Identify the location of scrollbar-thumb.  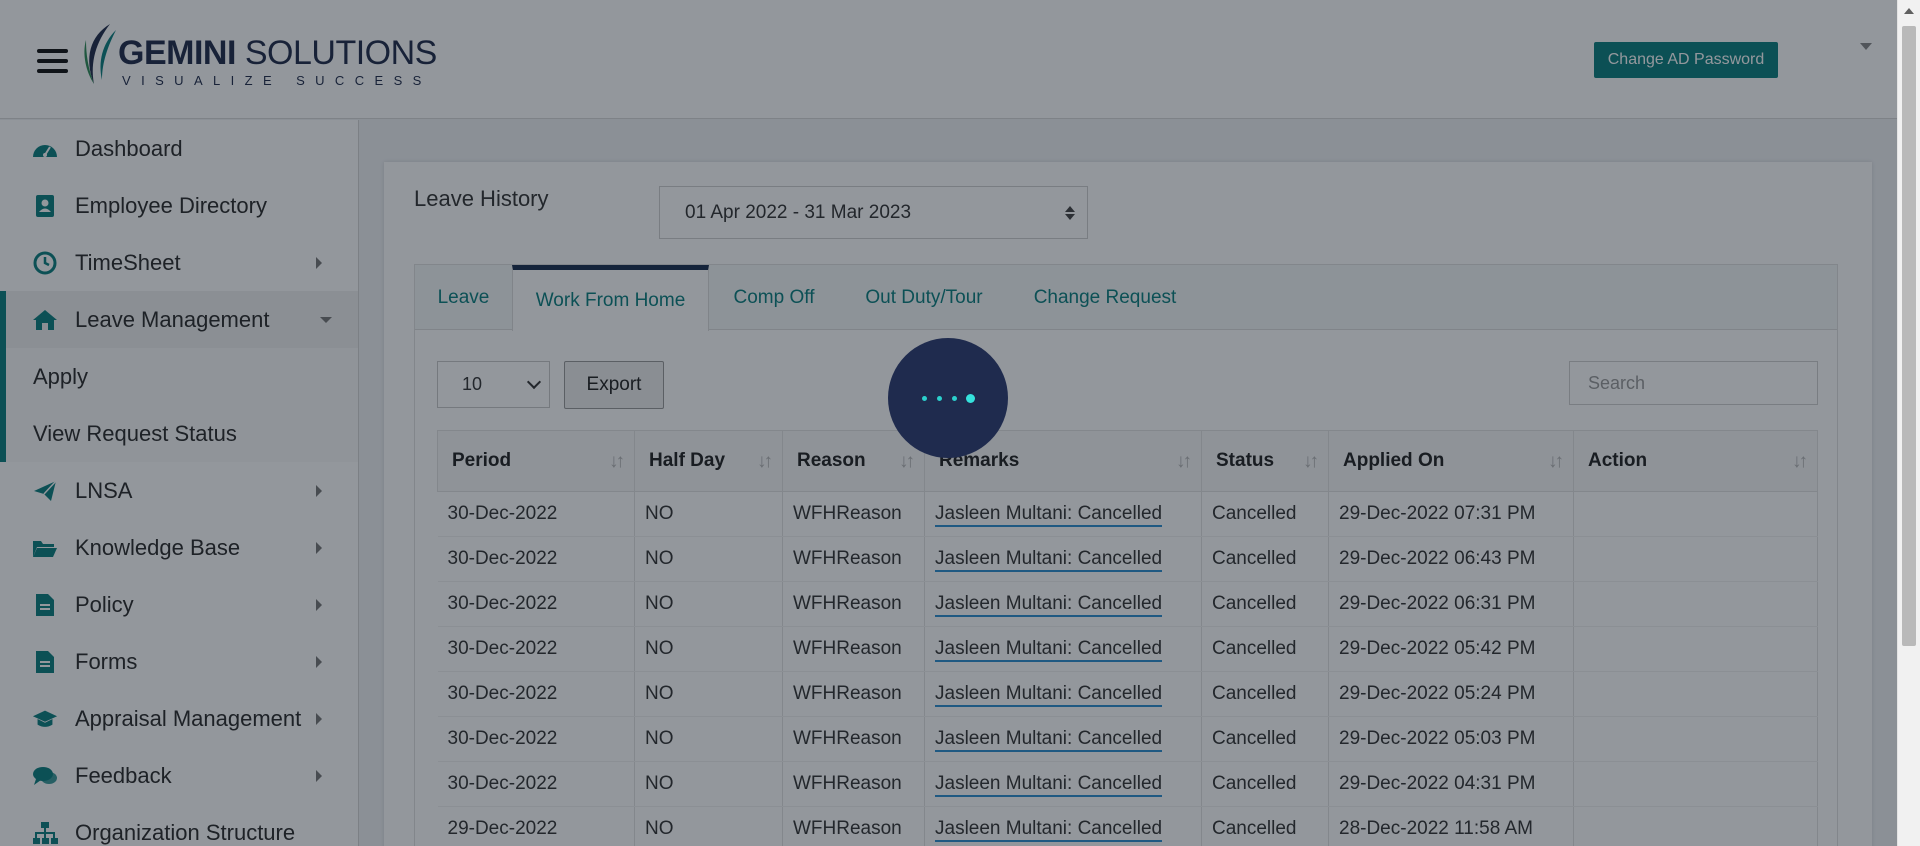
(1909, 336).